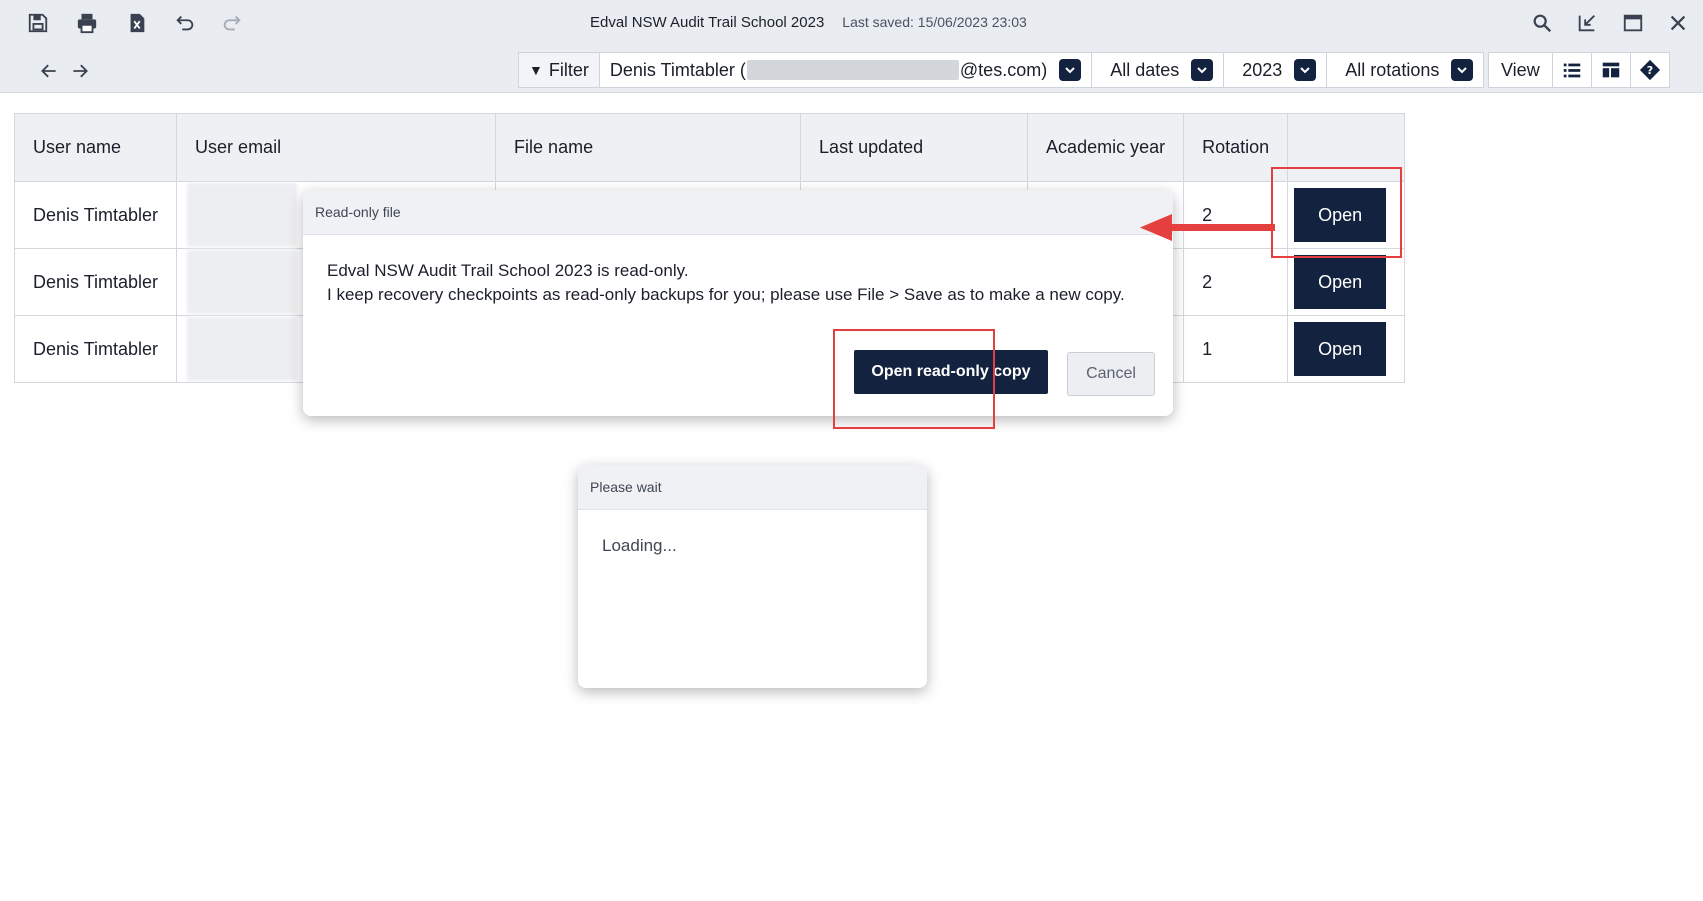 The height and width of the screenshot is (901, 1703). I want to click on filter-label: Filter, so click(568, 69).